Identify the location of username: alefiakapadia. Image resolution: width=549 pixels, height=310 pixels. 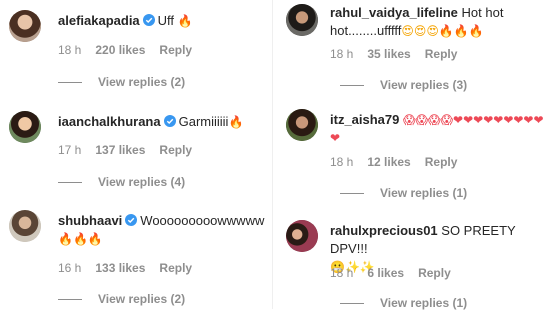
(99, 20).